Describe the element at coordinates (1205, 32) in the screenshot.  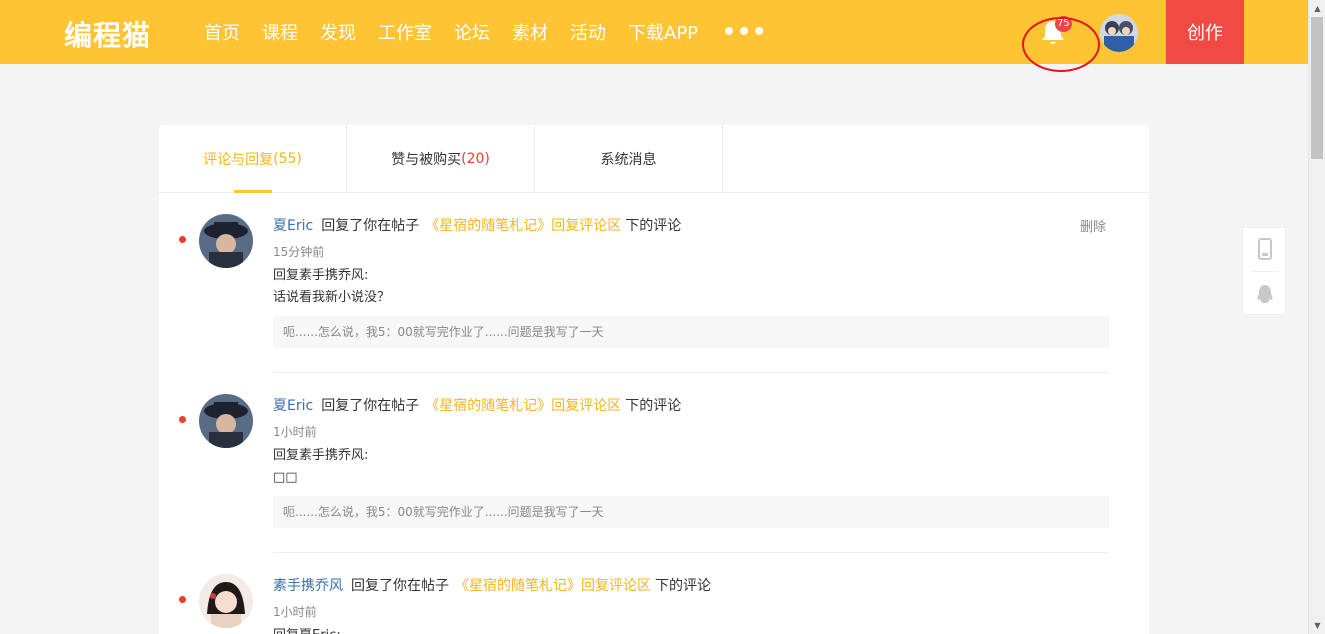
I see `create-button: 创作` at that location.